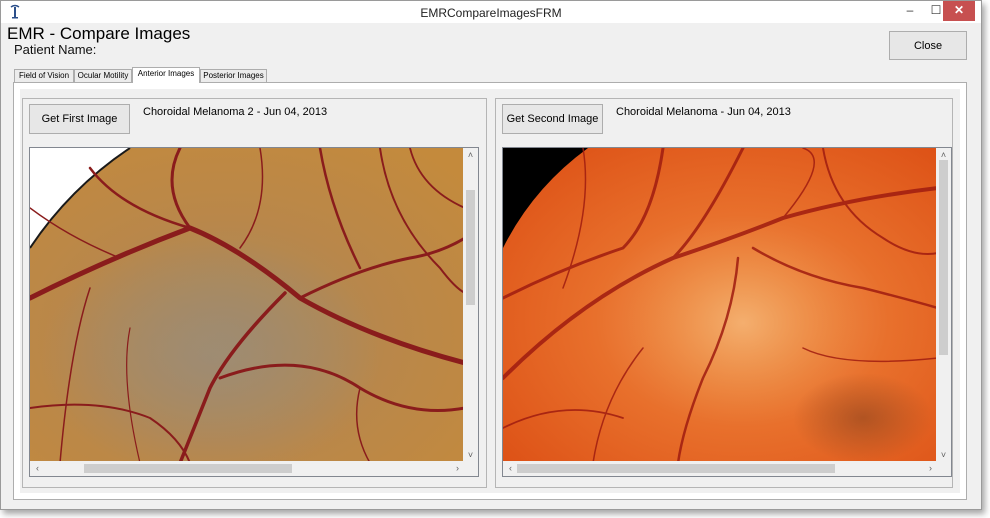  What do you see at coordinates (99, 33) in the screenshot?
I see `page-title: EMR - Compare Images` at bounding box center [99, 33].